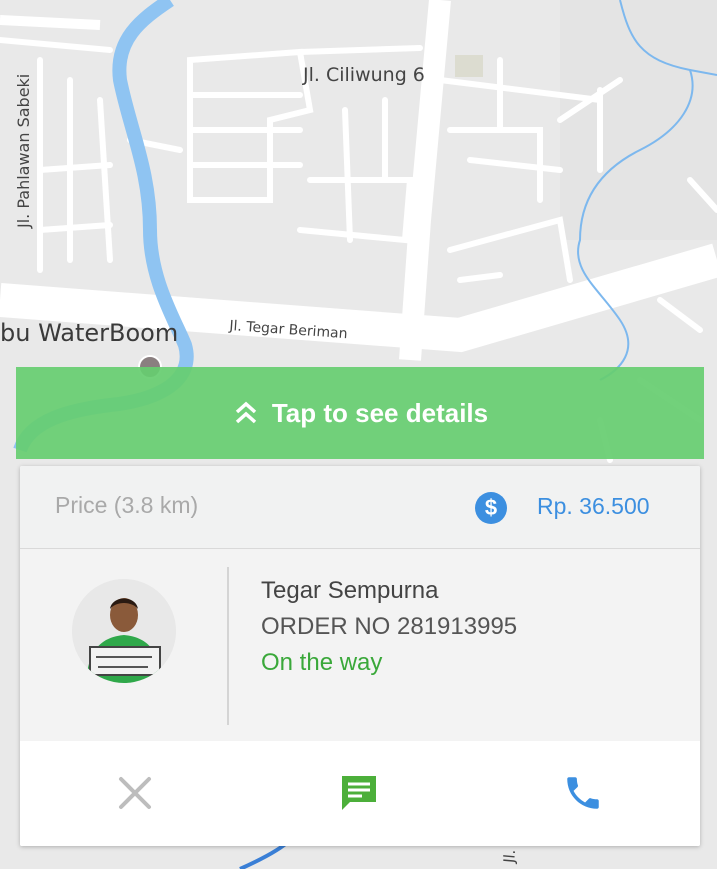  I want to click on map-label-ciliwung: Jl. Ciliwung 6, so click(364, 75).